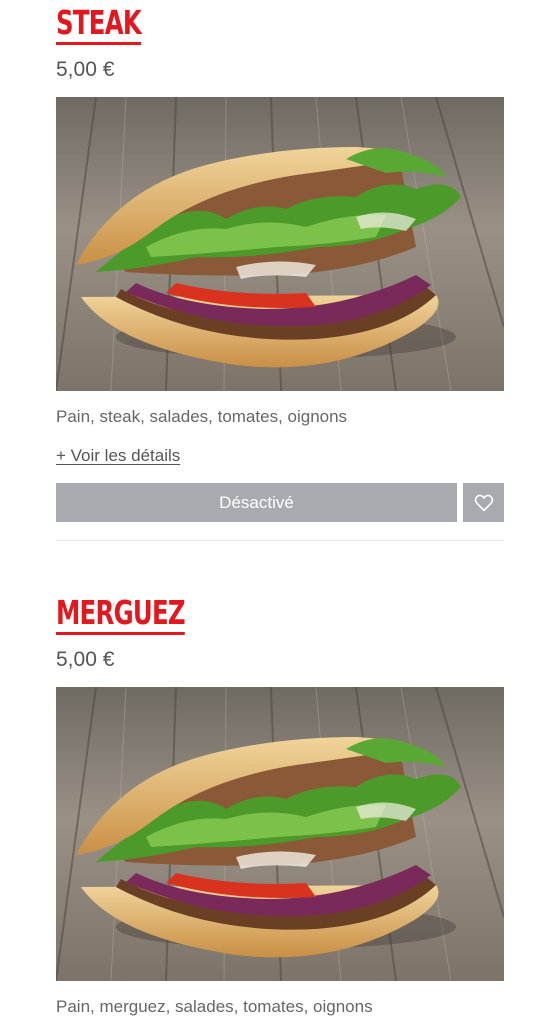 This screenshot has width=559, height=1024. What do you see at coordinates (121, 614) in the screenshot?
I see `product-title: MERGUEZ` at bounding box center [121, 614].